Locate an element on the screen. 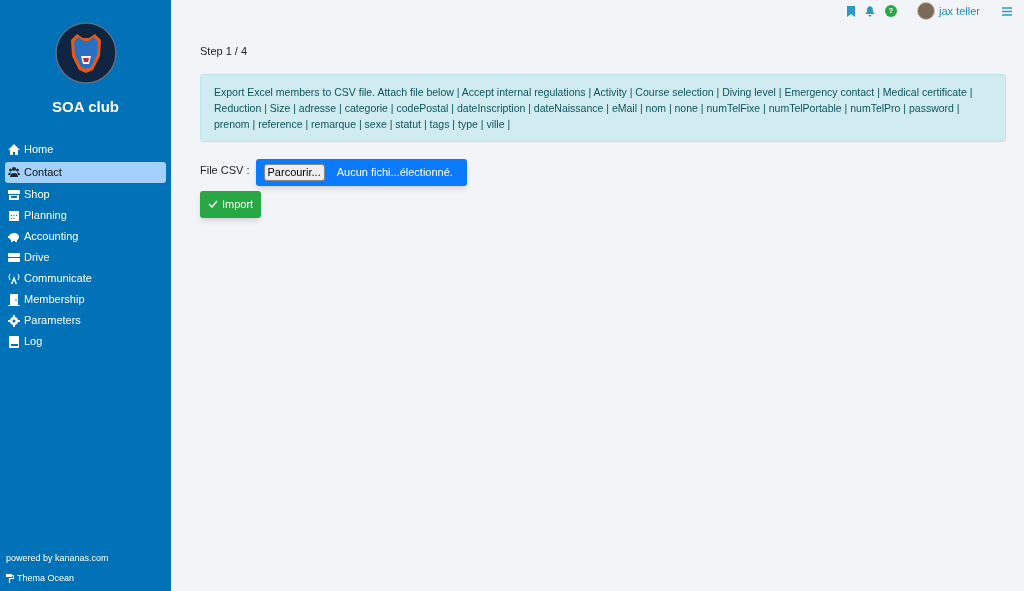 This screenshot has width=1024, height=591. broadcast-tower-icon is located at coordinates (14, 278).